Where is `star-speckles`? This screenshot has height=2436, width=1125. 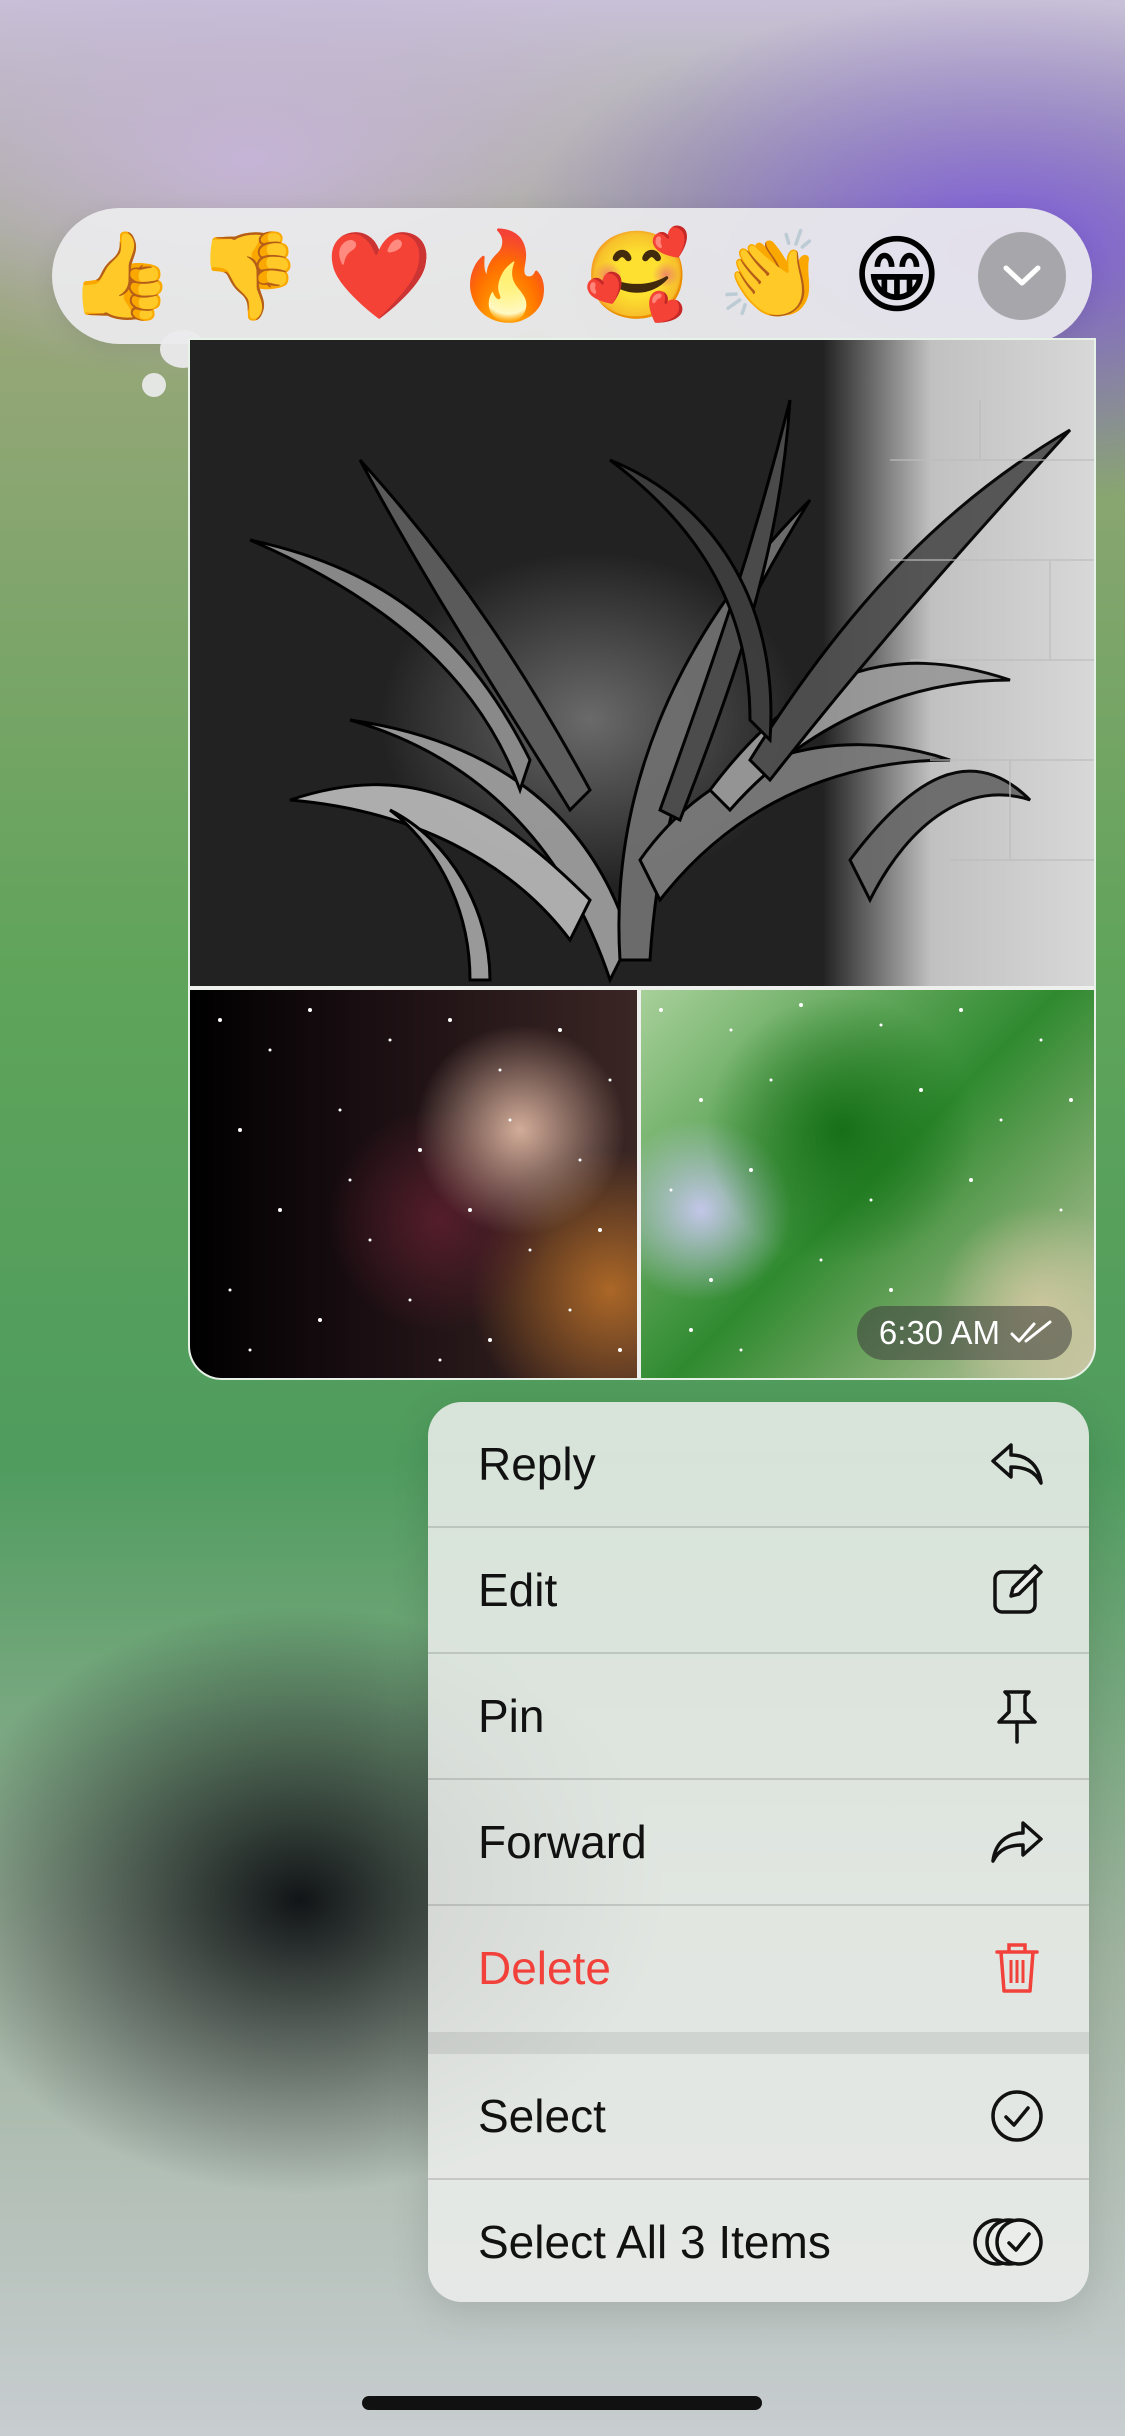 star-speckles is located at coordinates (420, 1185).